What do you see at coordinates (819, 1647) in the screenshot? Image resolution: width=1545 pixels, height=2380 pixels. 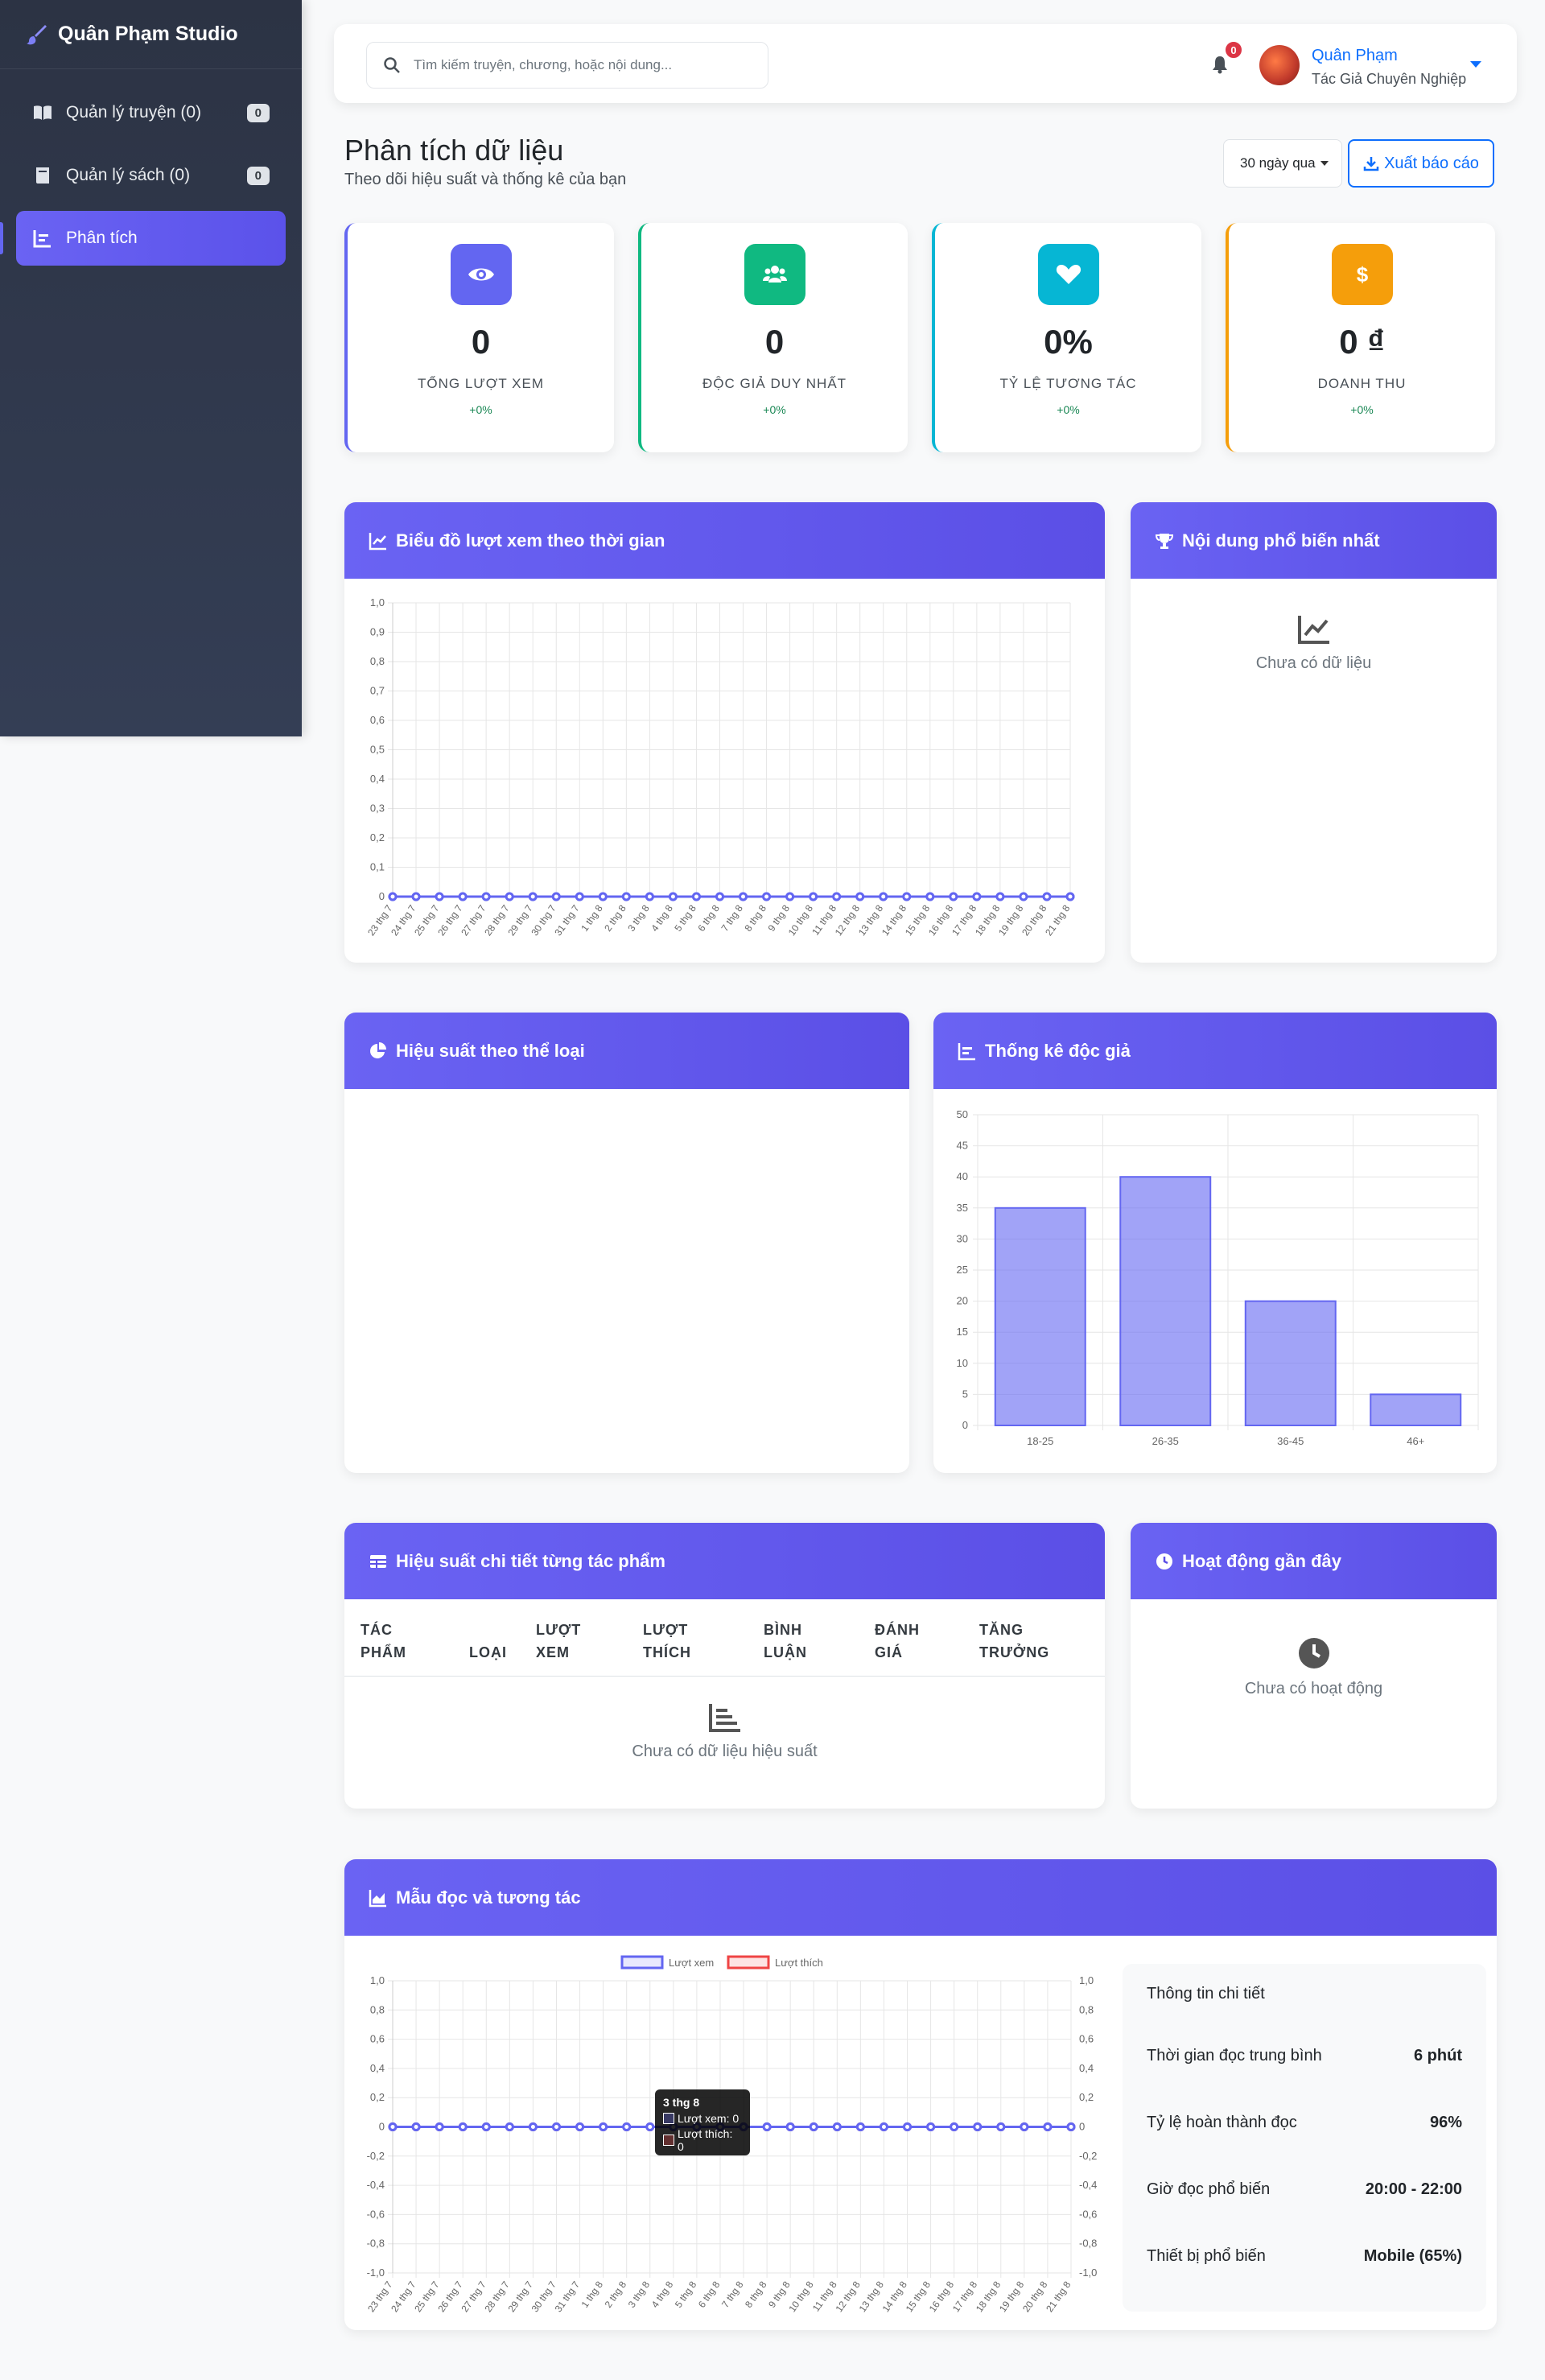 I see `column-header: BÌNH LUẬN` at bounding box center [819, 1647].